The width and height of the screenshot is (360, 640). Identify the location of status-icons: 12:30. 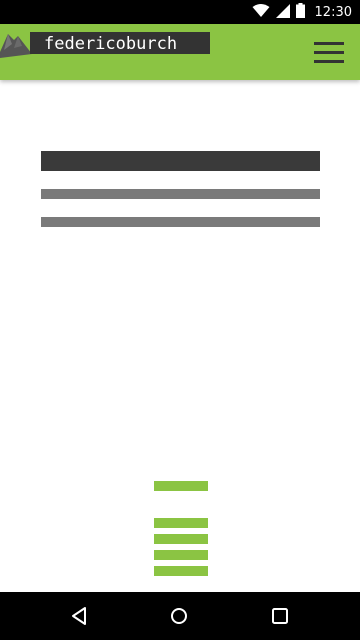
(302, 12).